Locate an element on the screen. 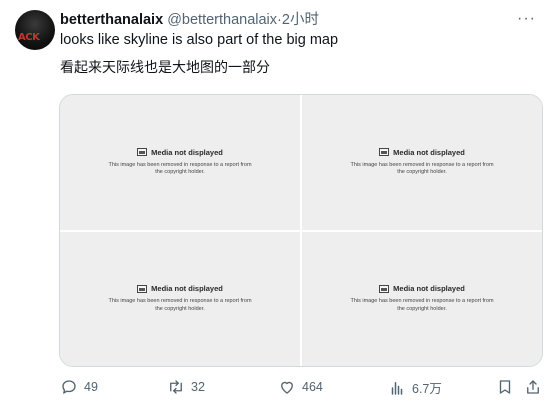 This screenshot has height=406, width=550. reply-button: 49 is located at coordinates (79, 387).